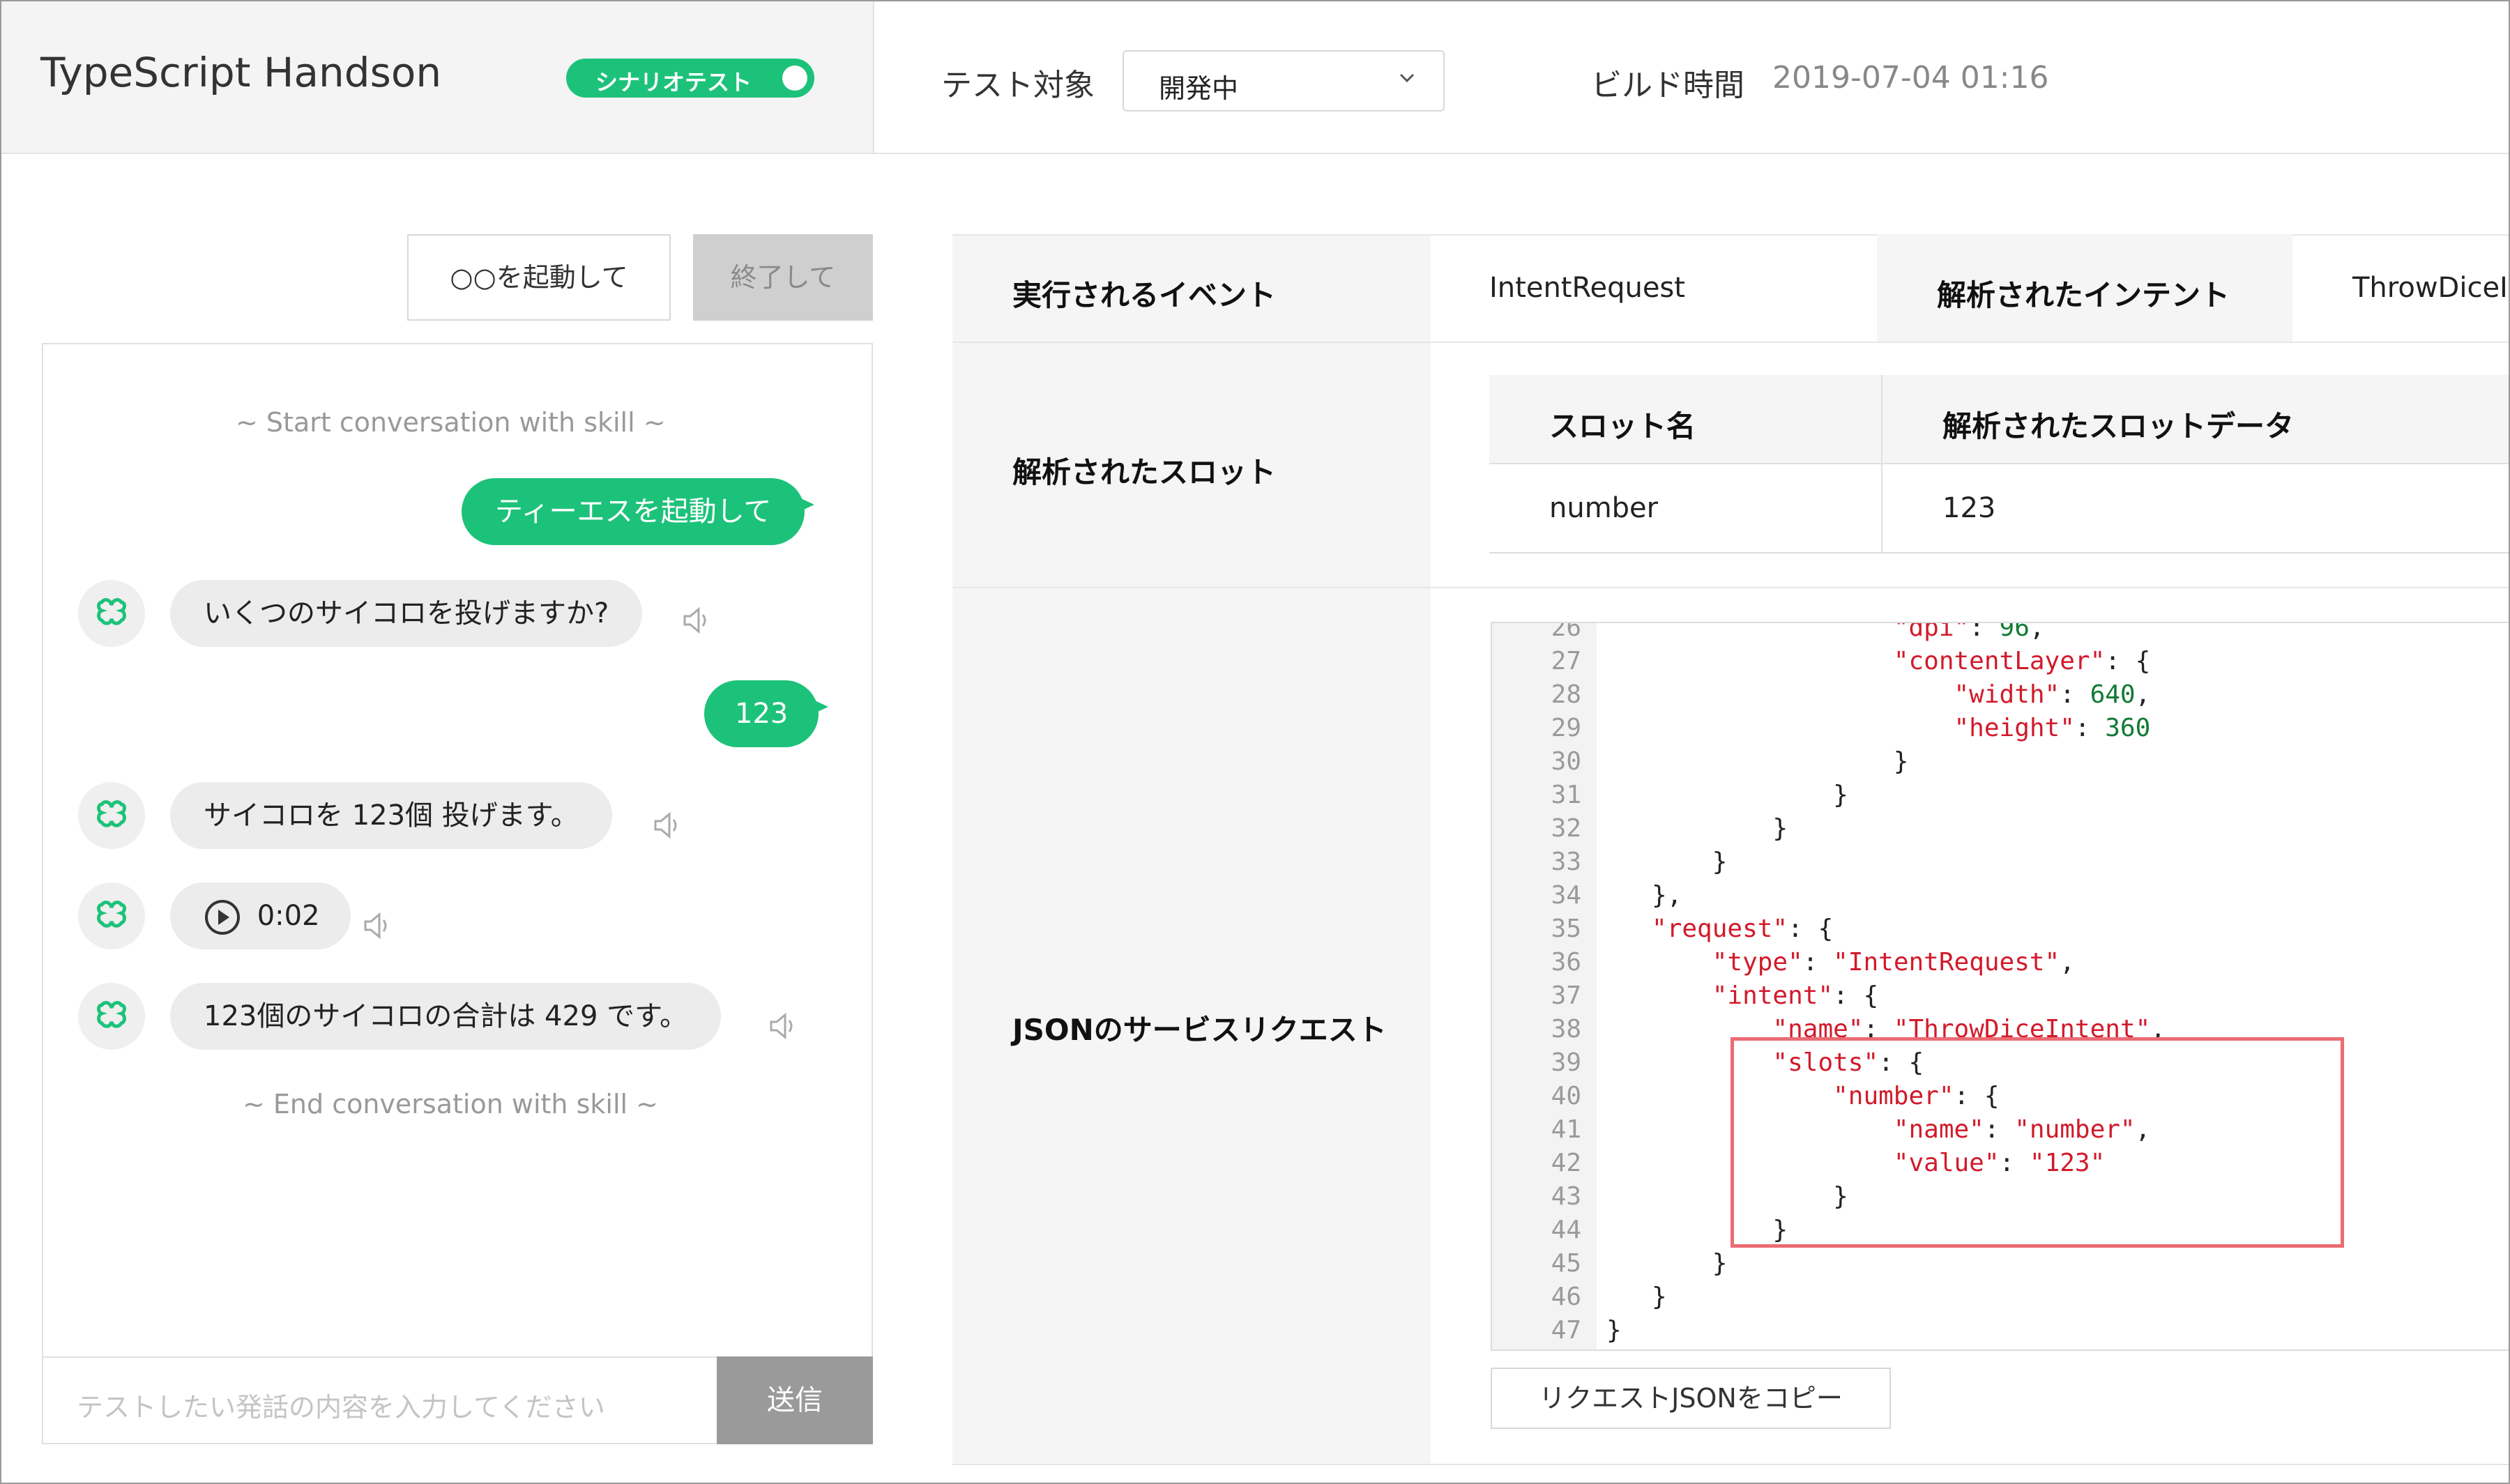 The image size is (2510, 1484). I want to click on build-time-label: ビルド時間, so click(1667, 85).